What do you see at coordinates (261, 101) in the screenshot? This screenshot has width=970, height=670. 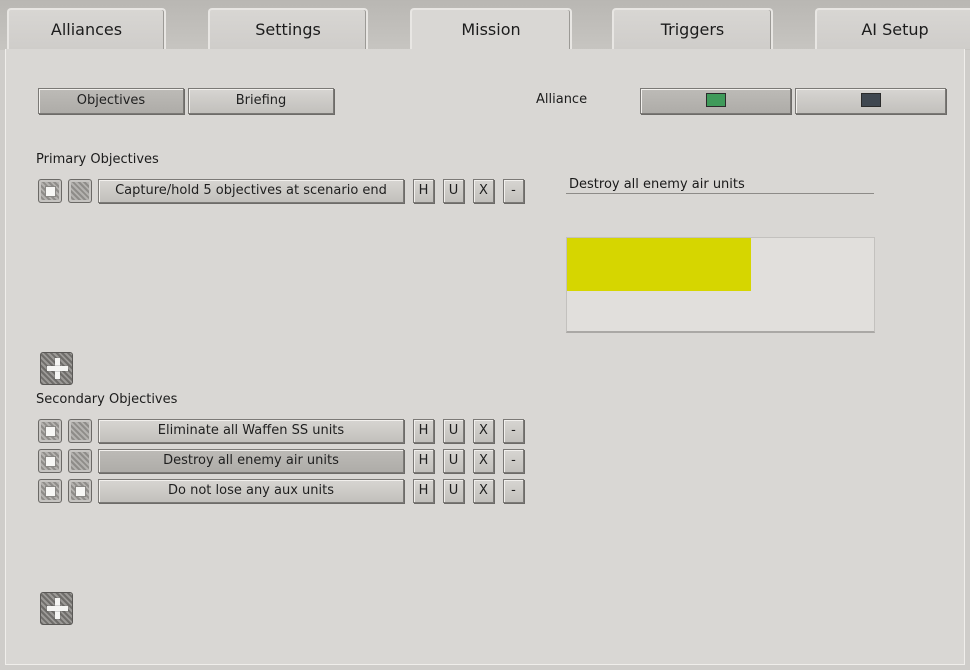 I see `briefing-subtab: Briefing` at bounding box center [261, 101].